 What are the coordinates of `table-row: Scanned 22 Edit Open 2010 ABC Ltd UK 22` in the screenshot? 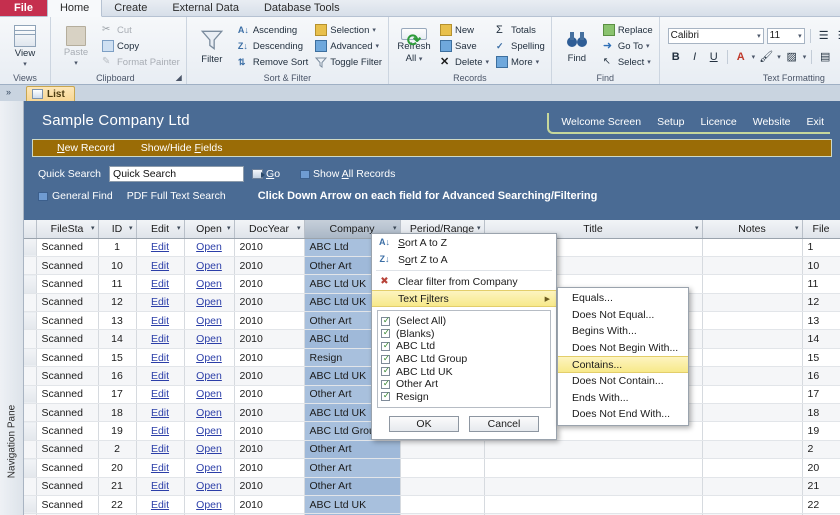 It's located at (432, 505).